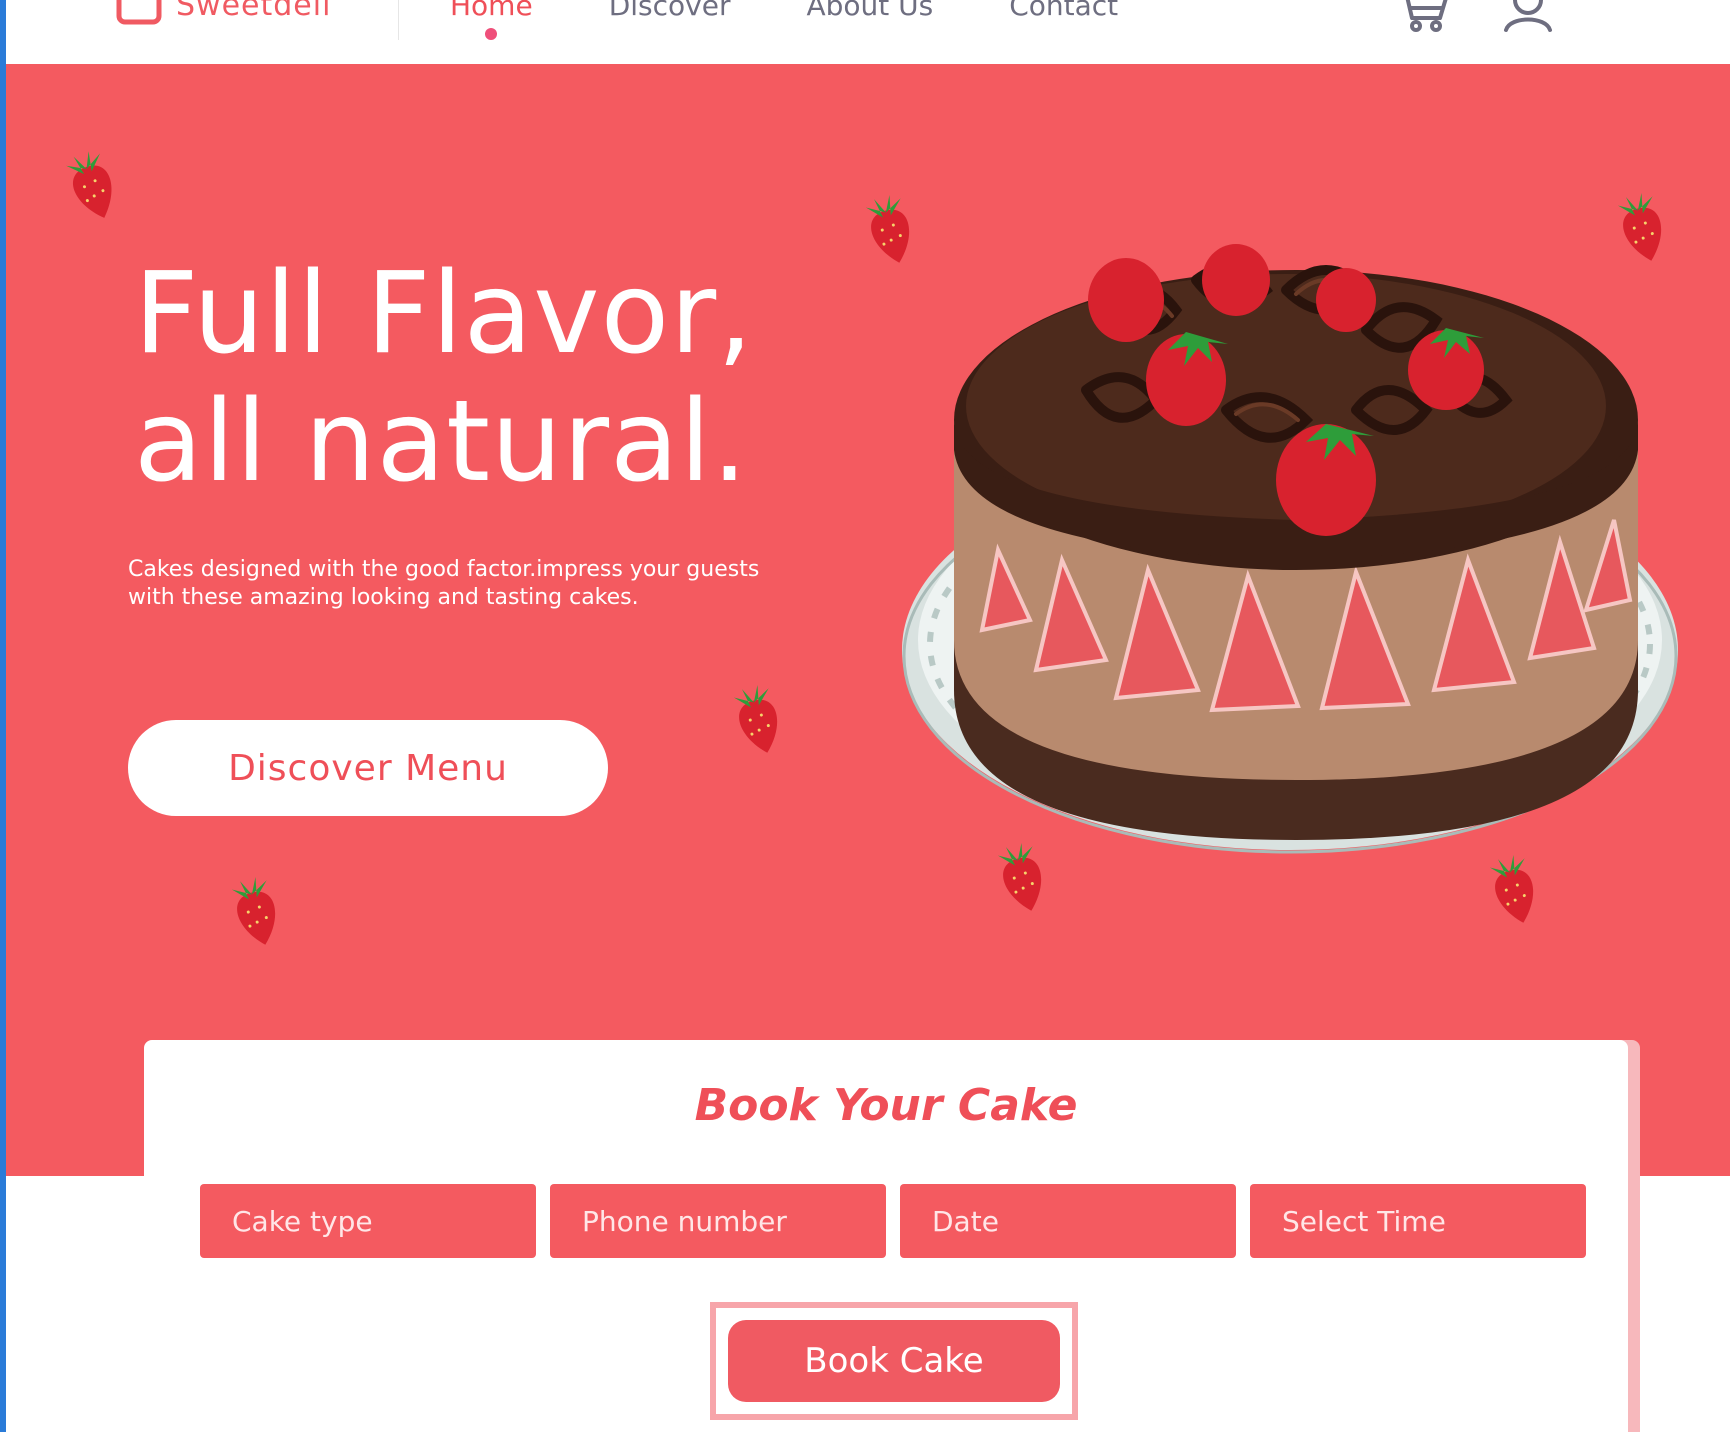 This screenshot has width=1730, height=1432. What do you see at coordinates (3, 716) in the screenshot?
I see `window-edge` at bounding box center [3, 716].